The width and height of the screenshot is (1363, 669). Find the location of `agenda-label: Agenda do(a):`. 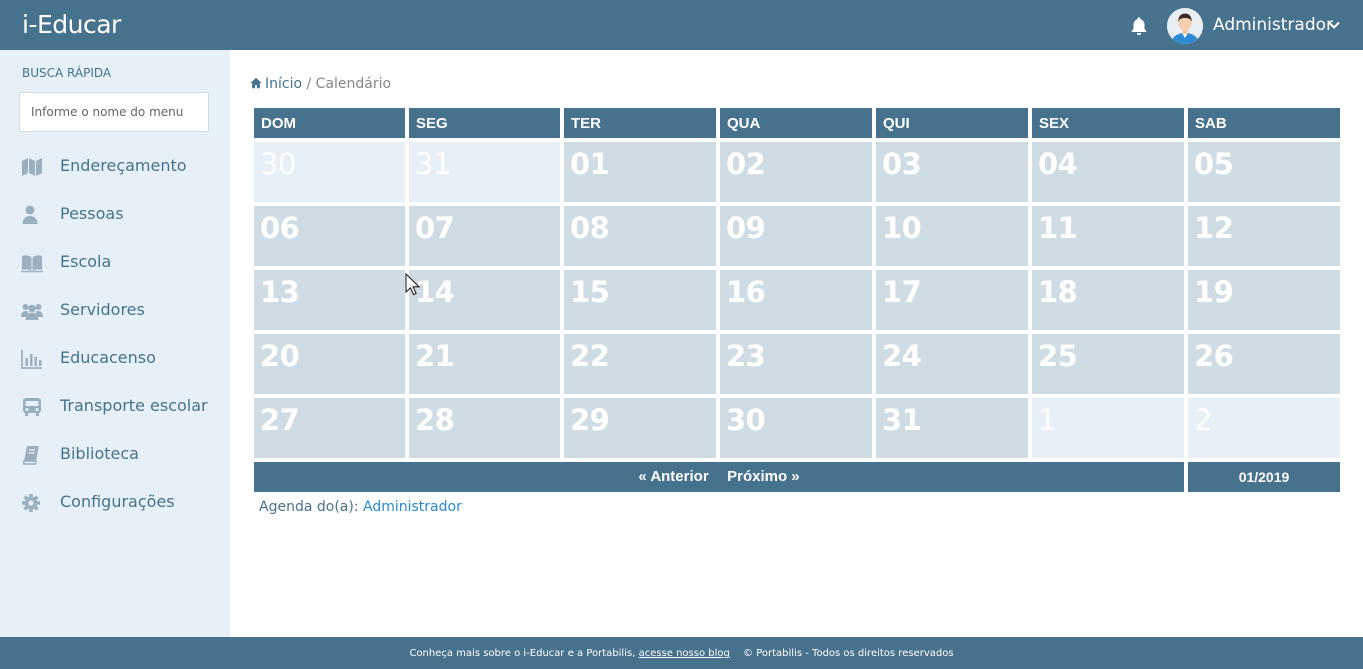

agenda-label: Agenda do(a): is located at coordinates (309, 507).